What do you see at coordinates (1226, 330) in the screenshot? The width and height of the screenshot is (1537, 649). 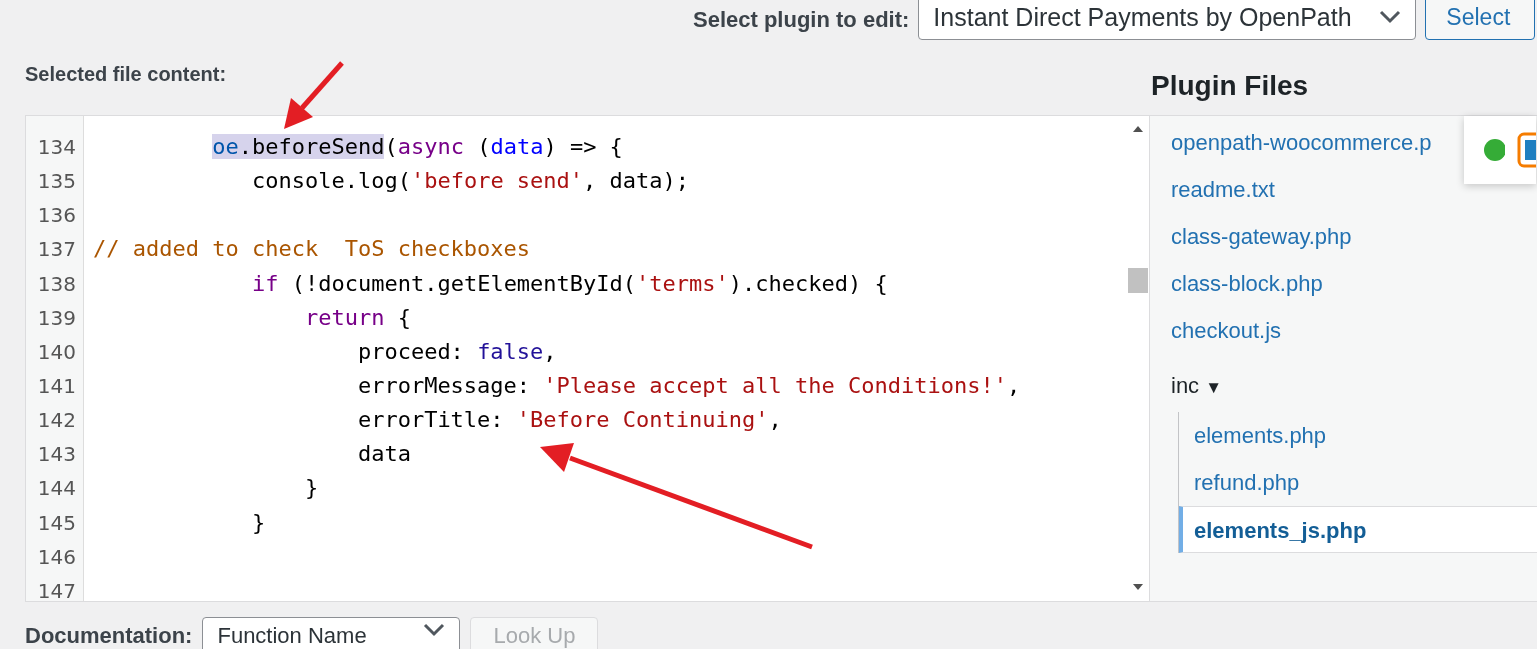 I see `file-link: checkout.js` at bounding box center [1226, 330].